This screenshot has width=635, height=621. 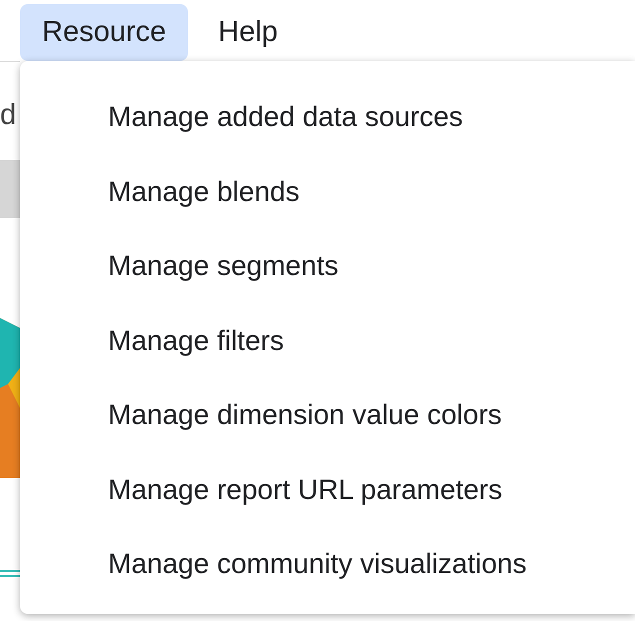 I want to click on background-text: d, so click(x=9, y=115).